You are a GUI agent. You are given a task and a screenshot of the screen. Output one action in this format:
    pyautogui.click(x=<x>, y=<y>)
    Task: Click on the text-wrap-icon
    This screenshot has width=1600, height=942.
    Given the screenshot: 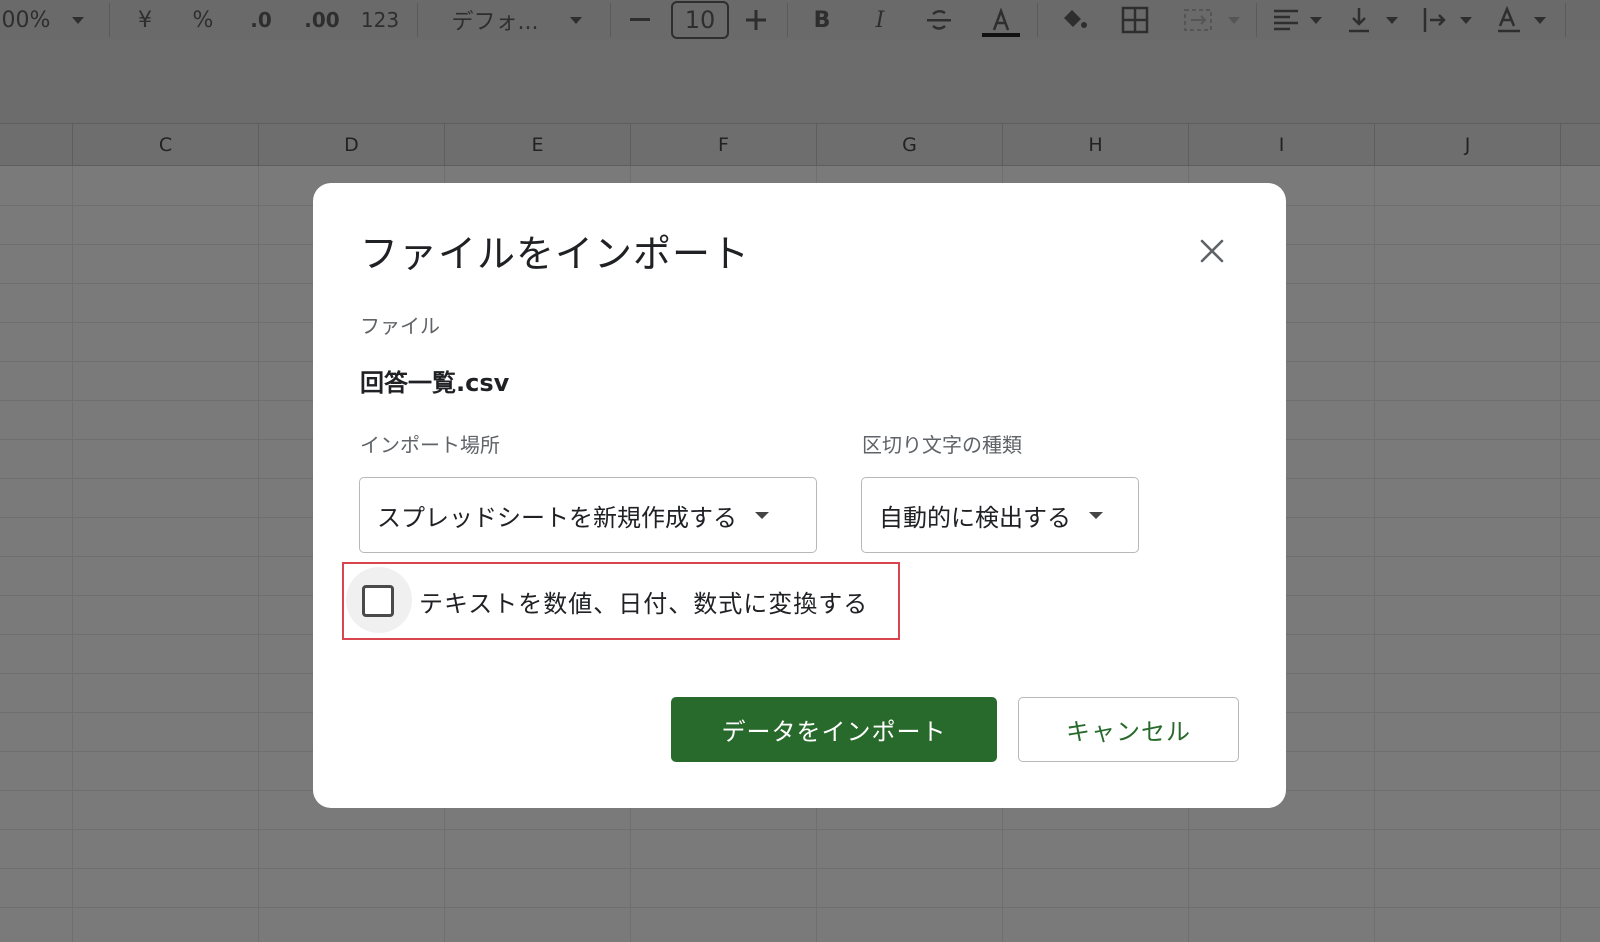 What is the action you would take?
    pyautogui.click(x=1434, y=20)
    